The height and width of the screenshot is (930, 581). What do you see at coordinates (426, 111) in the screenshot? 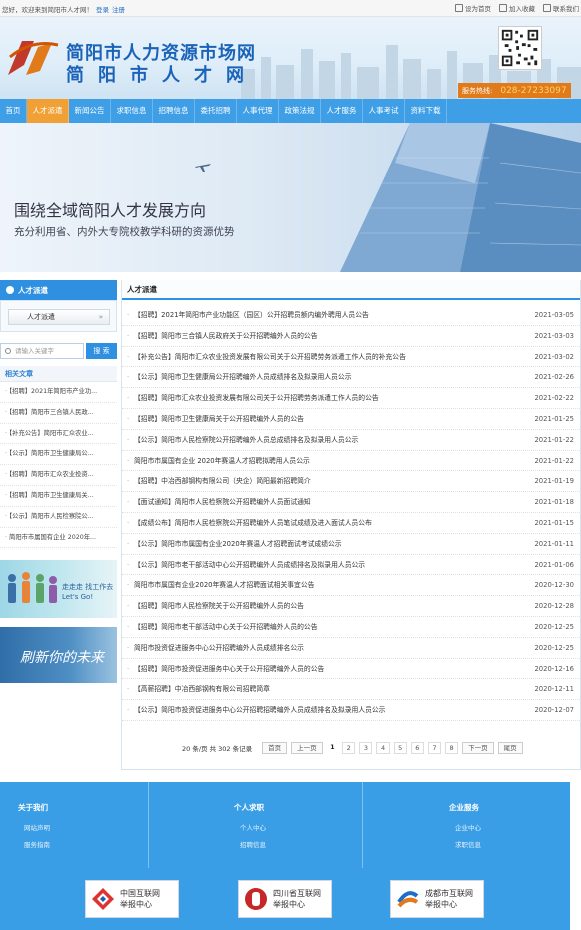
I see `nav-item-downloads: 资料下载` at bounding box center [426, 111].